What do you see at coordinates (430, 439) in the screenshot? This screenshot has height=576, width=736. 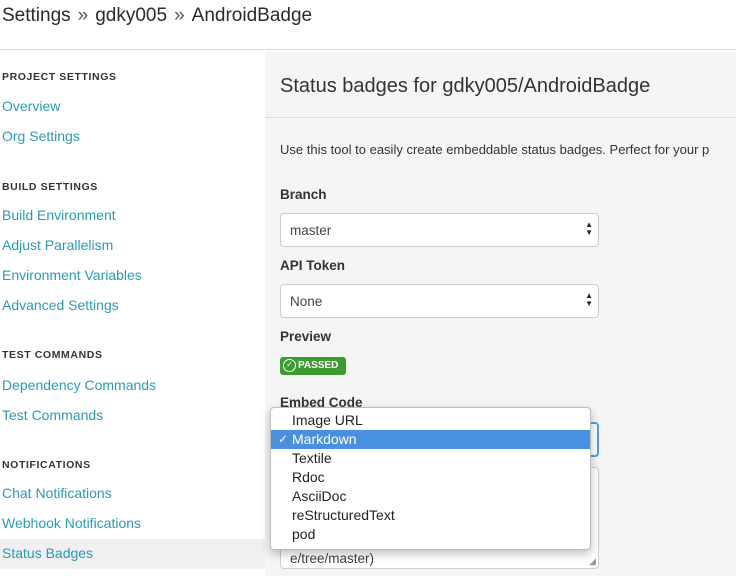 I see `option-markdown: ✓ Markdown` at bounding box center [430, 439].